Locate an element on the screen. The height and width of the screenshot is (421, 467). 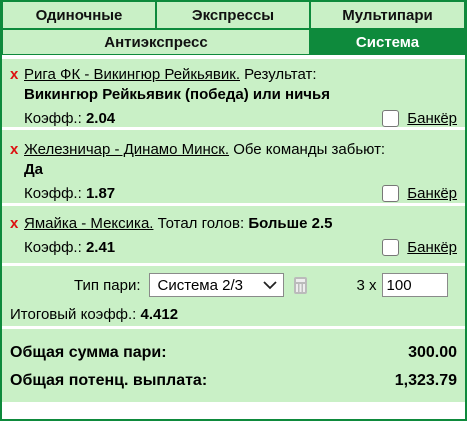
tabs-row-1: Одиночные Экспрессы Мультипари is located at coordinates (233, 14).